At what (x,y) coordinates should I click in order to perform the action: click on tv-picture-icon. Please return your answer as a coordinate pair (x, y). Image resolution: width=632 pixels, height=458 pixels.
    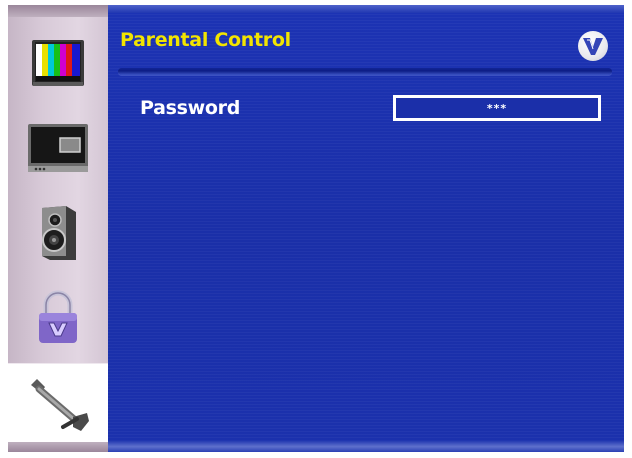
    Looking at the image, I should click on (58, 63).